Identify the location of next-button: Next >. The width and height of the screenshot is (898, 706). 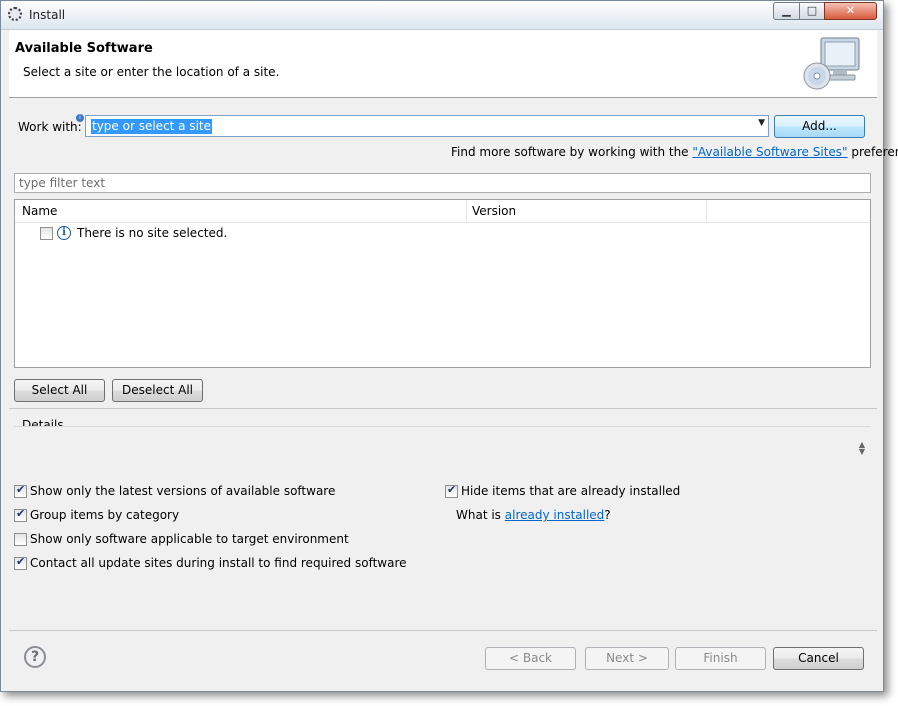
(627, 658).